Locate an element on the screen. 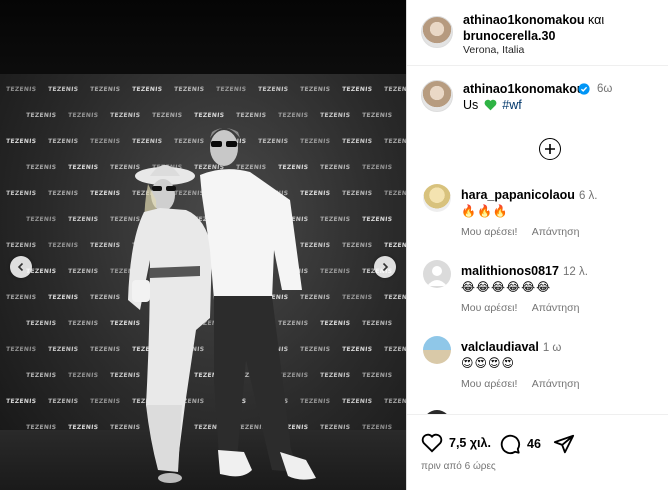  hashtag-link: #wf is located at coordinates (511, 105).